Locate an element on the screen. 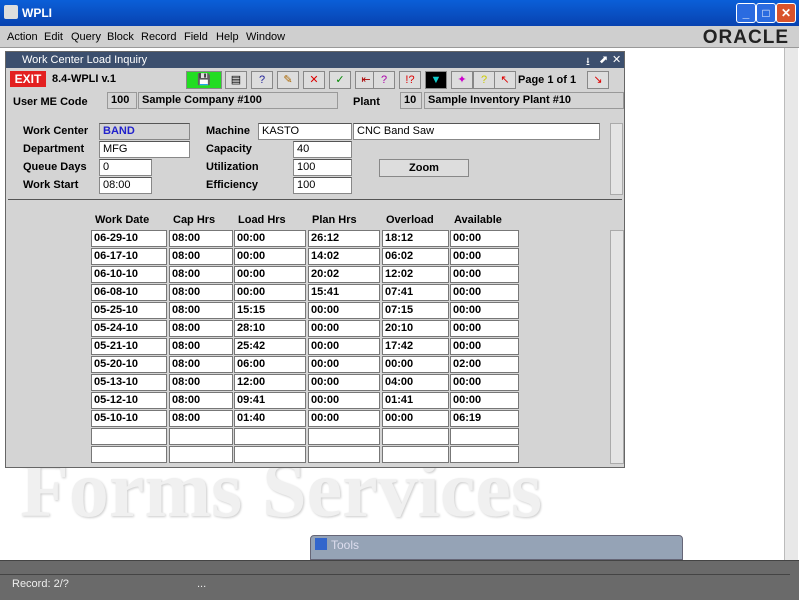  query-button: ? is located at coordinates (384, 80).